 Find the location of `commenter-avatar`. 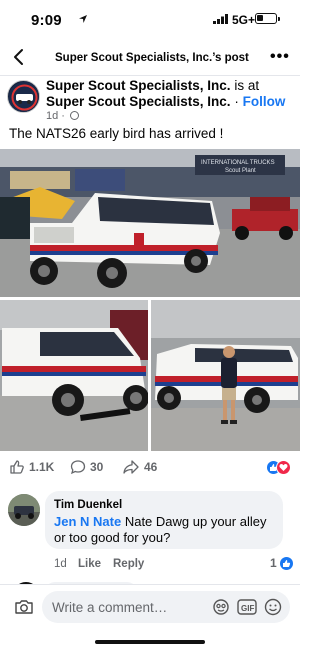

commenter-avatar is located at coordinates (24, 510).